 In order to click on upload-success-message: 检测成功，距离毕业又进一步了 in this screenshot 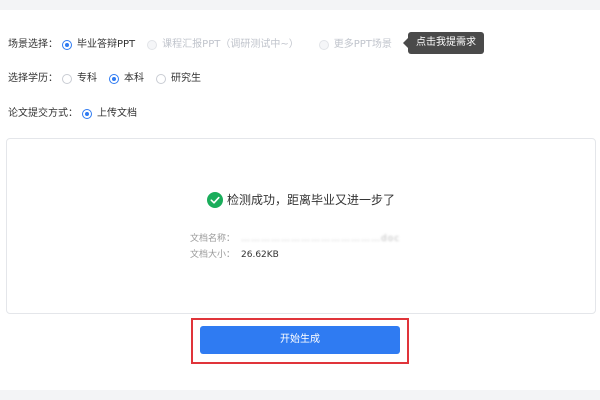, I will do `click(301, 199)`.